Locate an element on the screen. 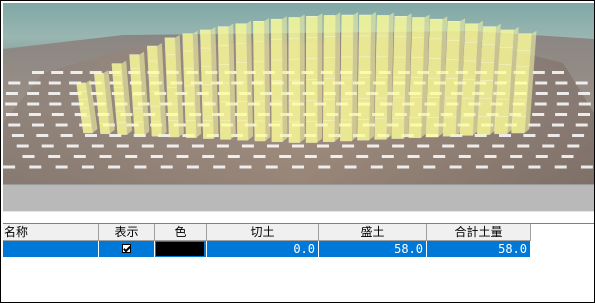 This screenshot has width=595, height=303. table-row: 0.0 58.0 58.0 is located at coordinates (298, 249).